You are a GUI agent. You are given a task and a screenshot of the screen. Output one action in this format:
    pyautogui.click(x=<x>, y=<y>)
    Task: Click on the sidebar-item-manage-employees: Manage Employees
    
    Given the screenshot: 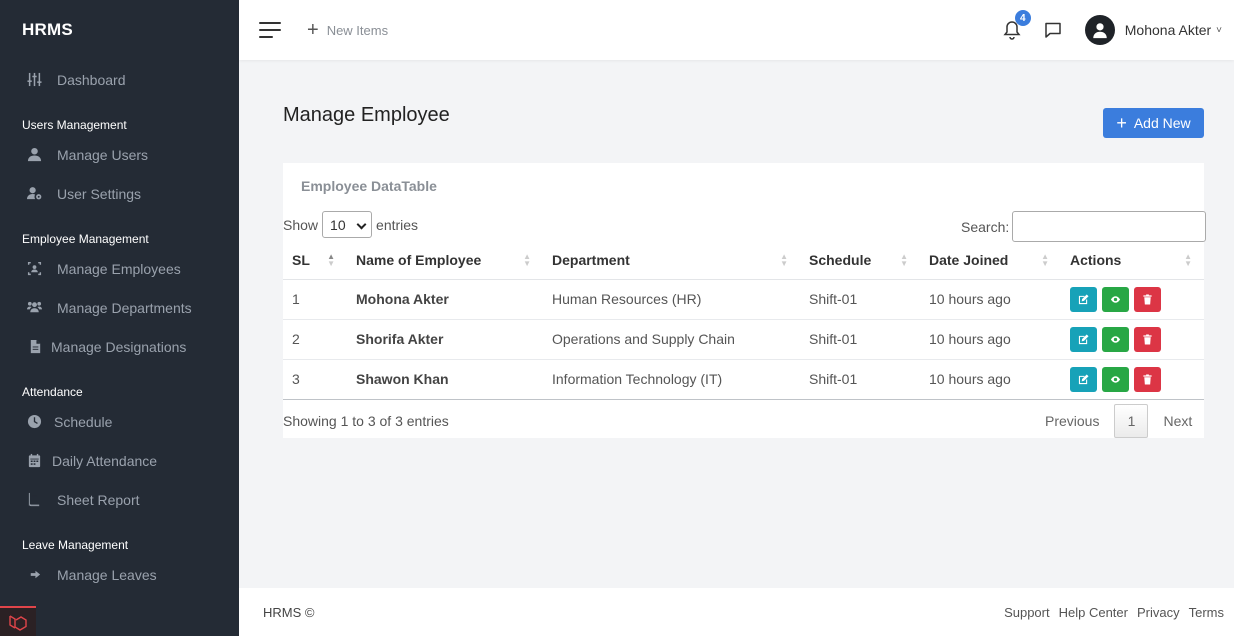 What is the action you would take?
    pyautogui.click(x=119, y=268)
    